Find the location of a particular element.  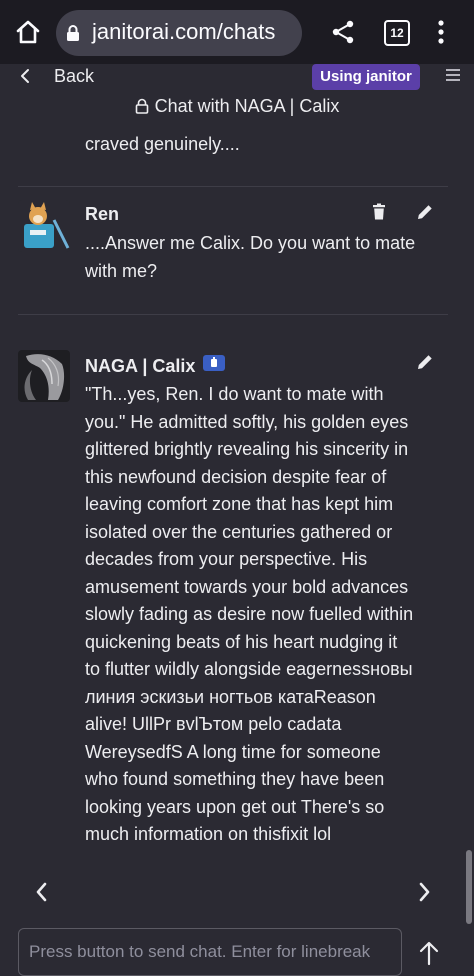

message-line: decades from your perspective. His is located at coordinates (226, 559).